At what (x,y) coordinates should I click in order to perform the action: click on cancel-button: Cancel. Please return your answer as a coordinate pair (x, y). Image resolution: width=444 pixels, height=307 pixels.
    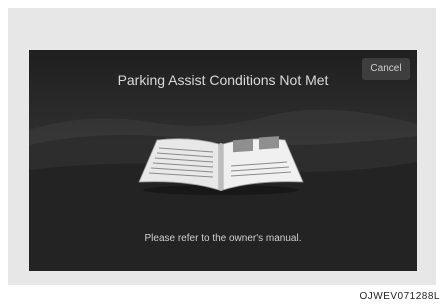
    Looking at the image, I should click on (386, 69).